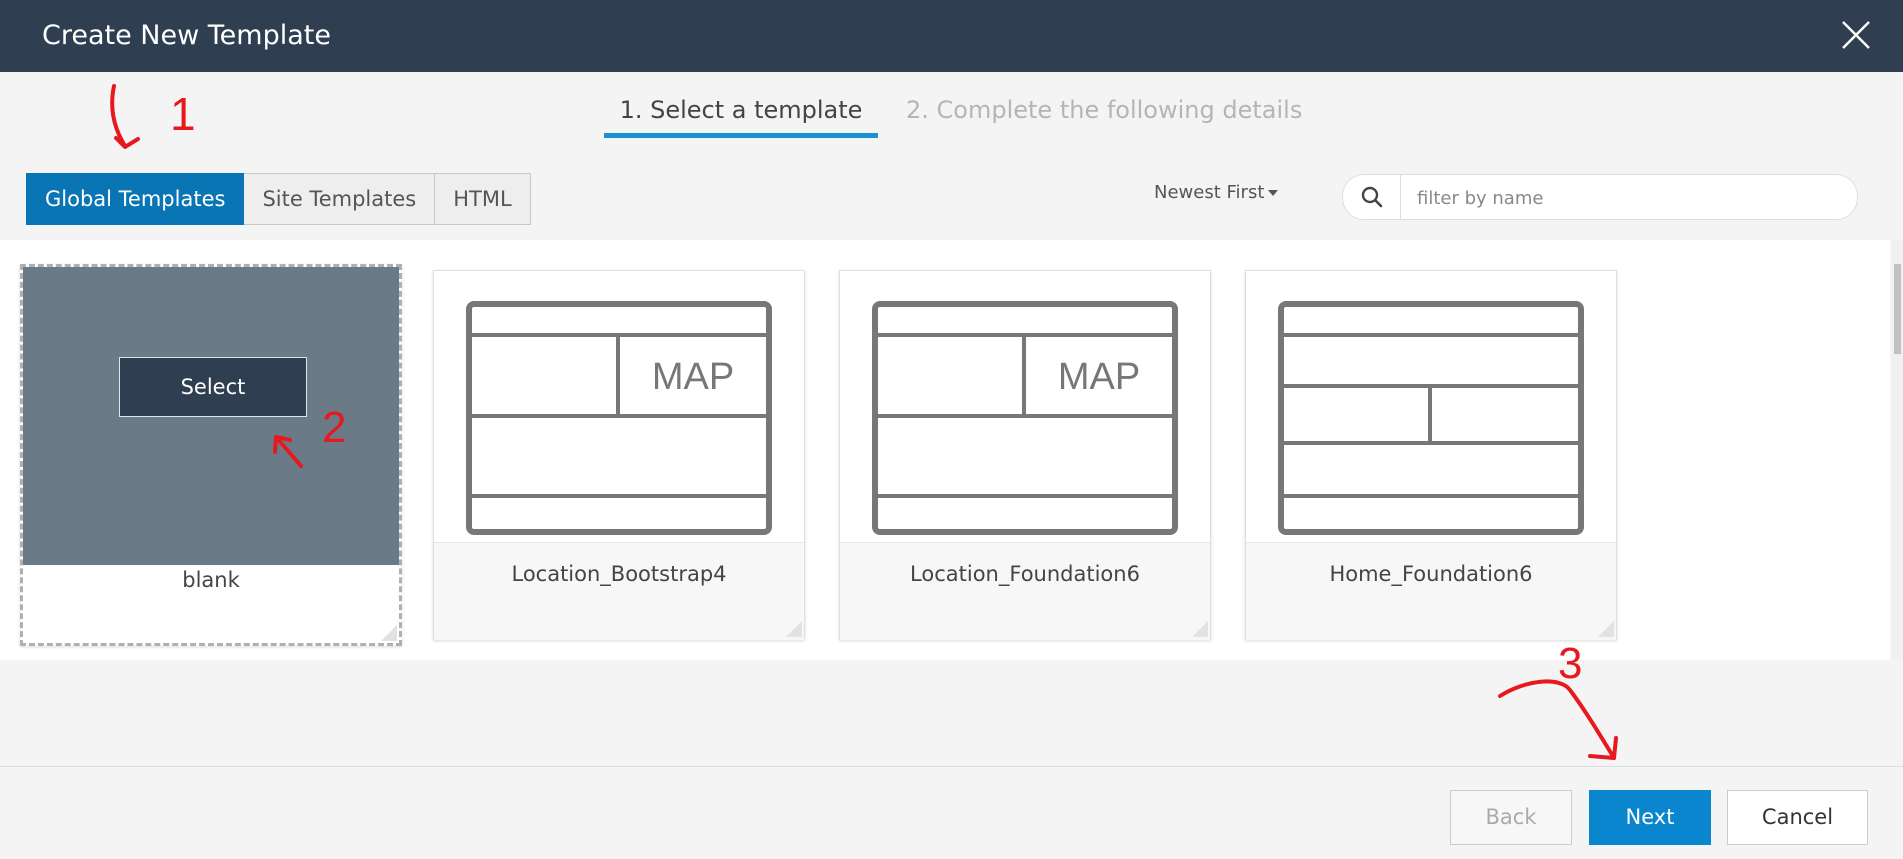  Describe the element at coordinates (1372, 197) in the screenshot. I see `search-icon` at that location.